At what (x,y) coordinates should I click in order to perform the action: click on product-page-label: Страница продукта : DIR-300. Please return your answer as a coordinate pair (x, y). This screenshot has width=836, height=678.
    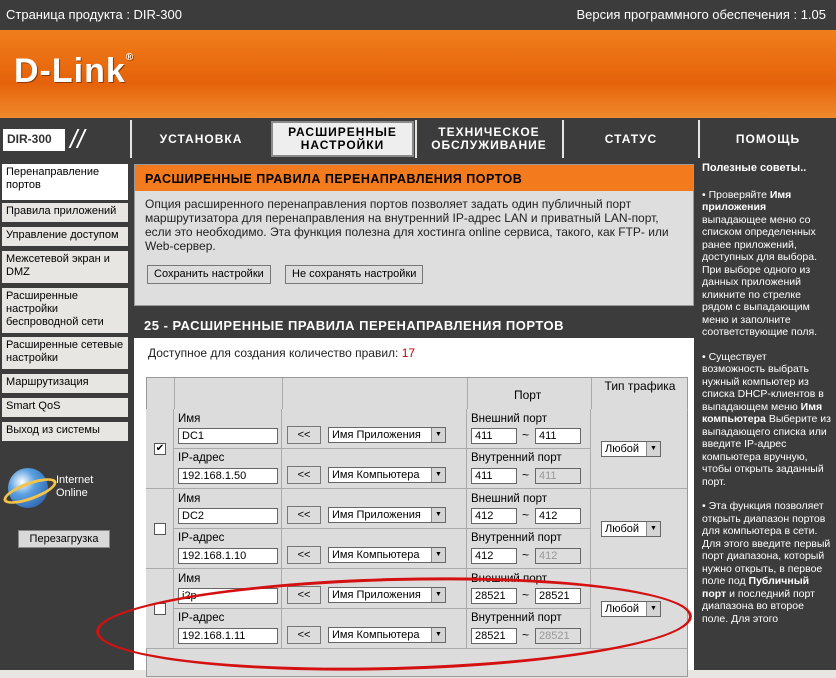
    Looking at the image, I should click on (94, 14).